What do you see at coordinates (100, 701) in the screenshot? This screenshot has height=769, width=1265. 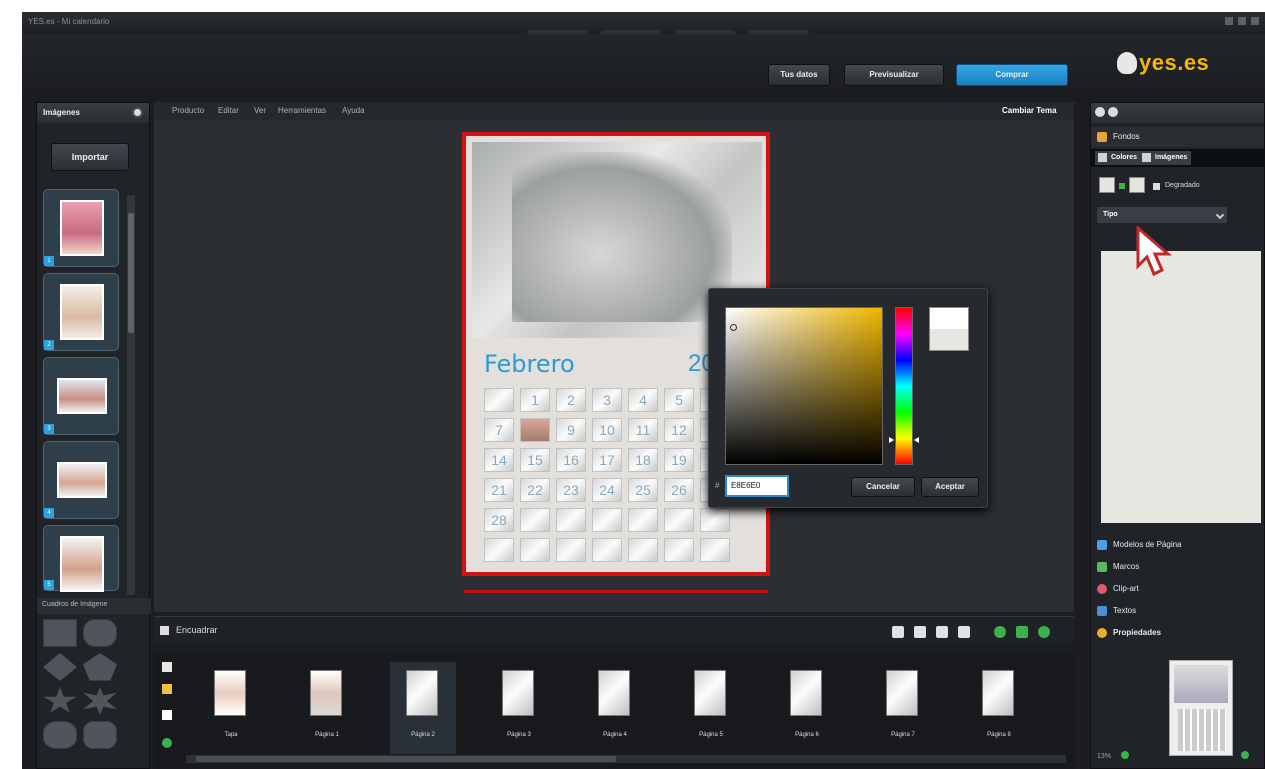 I see `shape-burst` at bounding box center [100, 701].